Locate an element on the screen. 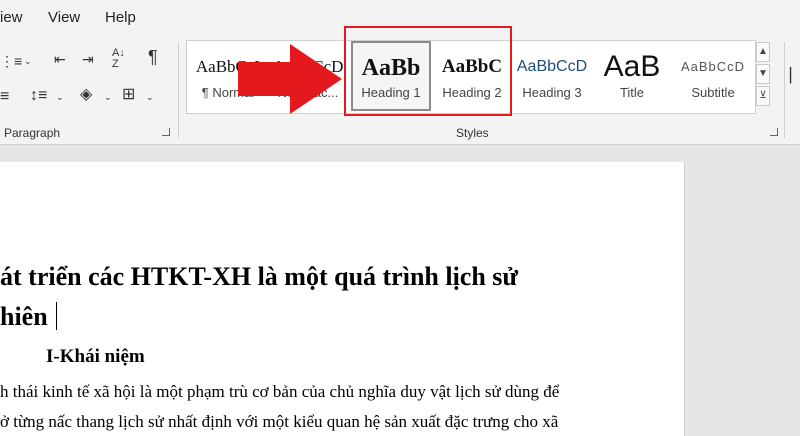  highlight-box is located at coordinates (428, 71).